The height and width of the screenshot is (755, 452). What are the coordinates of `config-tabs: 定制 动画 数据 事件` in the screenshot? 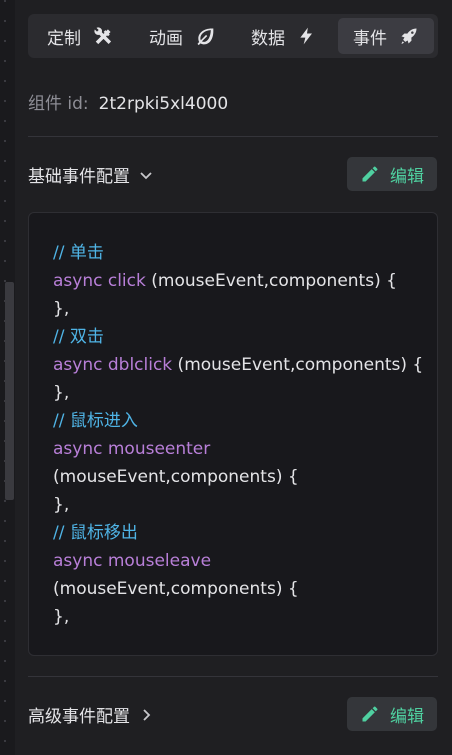 It's located at (233, 36).